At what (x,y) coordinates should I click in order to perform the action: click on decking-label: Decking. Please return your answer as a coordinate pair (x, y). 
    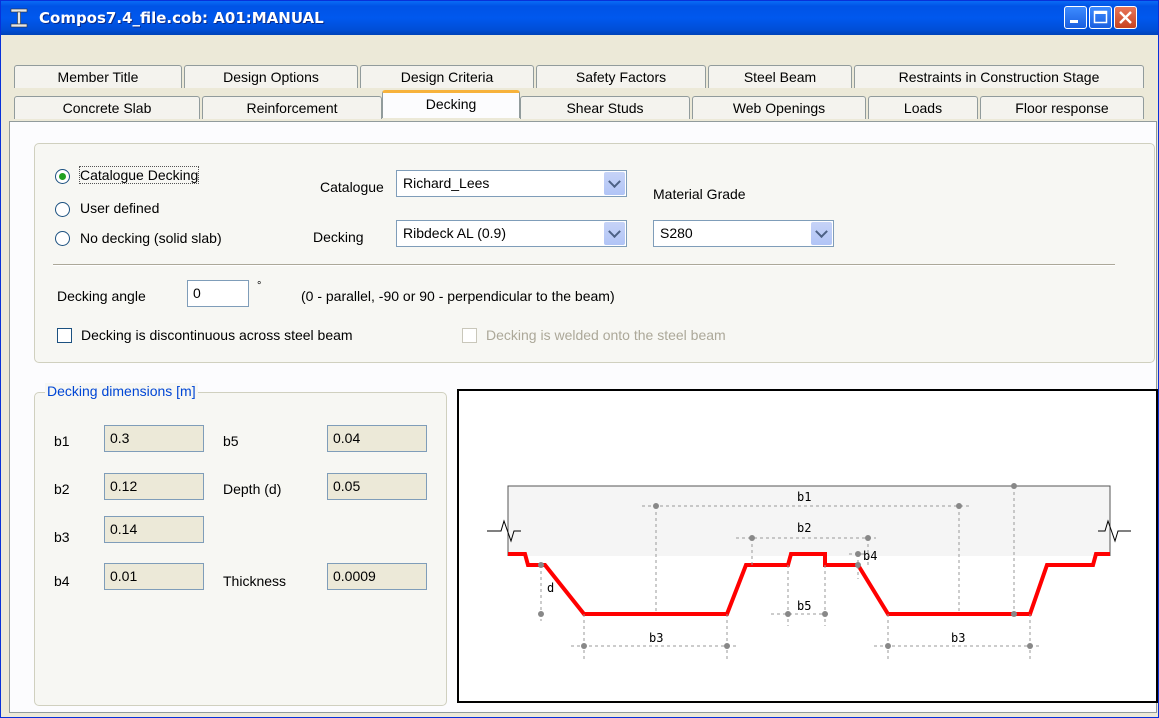
    Looking at the image, I should click on (338, 237).